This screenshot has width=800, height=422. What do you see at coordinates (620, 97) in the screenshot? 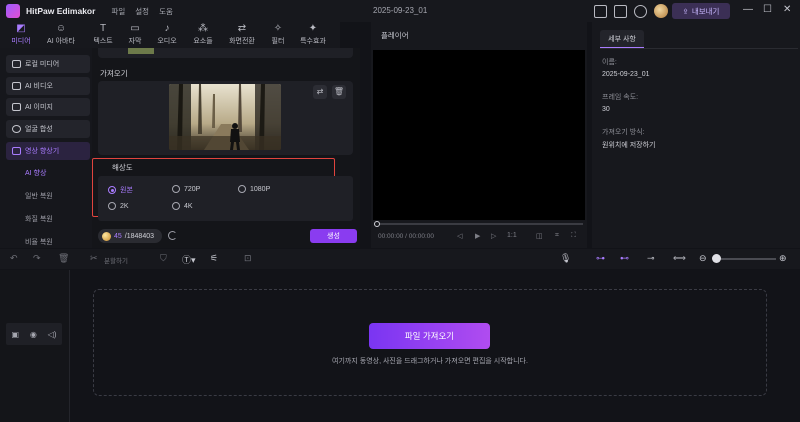
I see `frame-rate-label: 프레임 속도:` at bounding box center [620, 97].